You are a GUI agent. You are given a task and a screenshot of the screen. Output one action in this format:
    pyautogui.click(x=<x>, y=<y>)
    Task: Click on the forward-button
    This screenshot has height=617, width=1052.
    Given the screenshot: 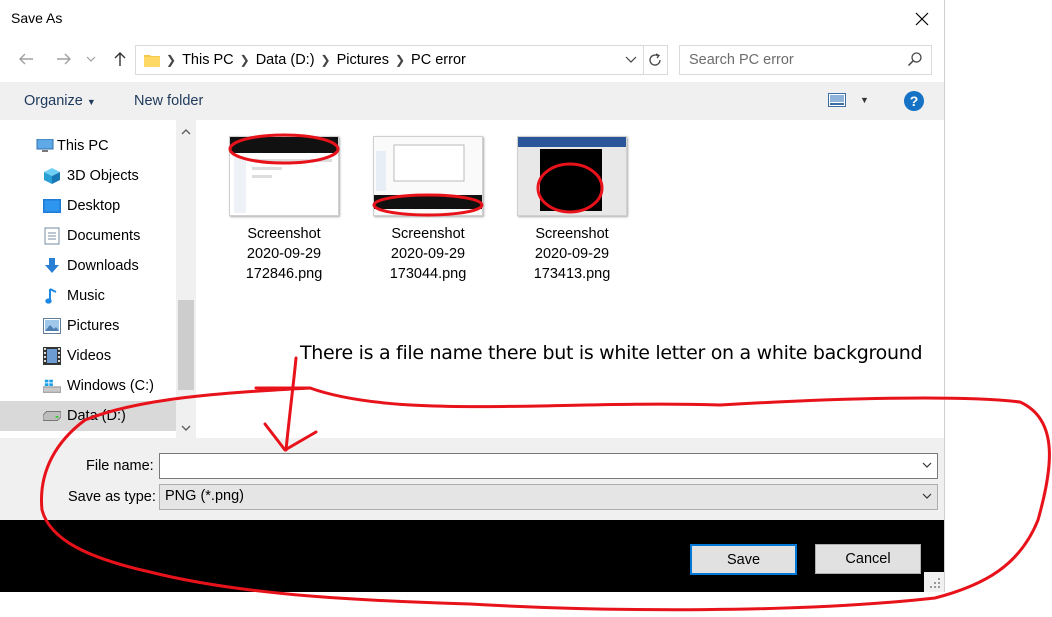 What is the action you would take?
    pyautogui.click(x=64, y=59)
    